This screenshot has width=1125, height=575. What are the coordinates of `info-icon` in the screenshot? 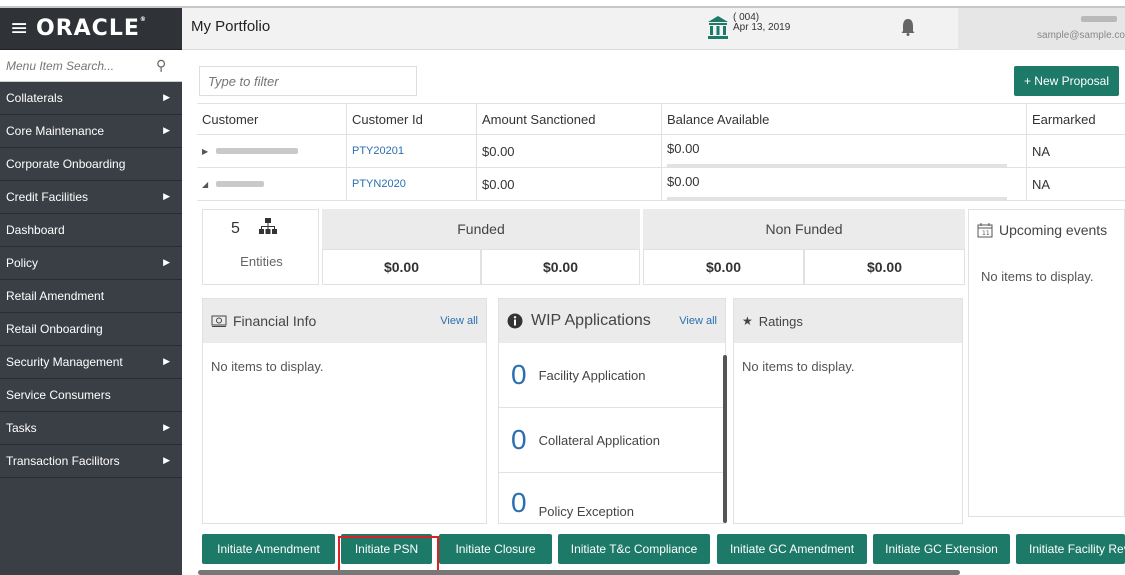 It's located at (515, 321).